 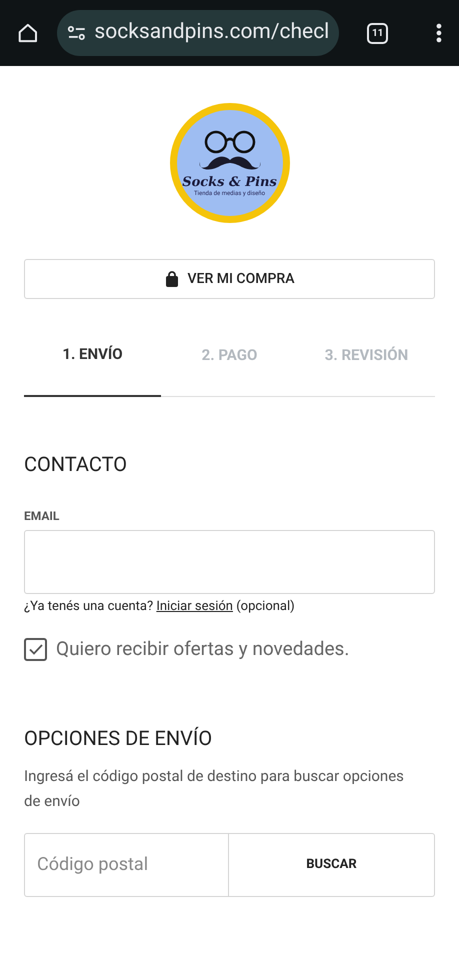 I want to click on address-bar: socksandpins.com/checl, so click(x=198, y=33).